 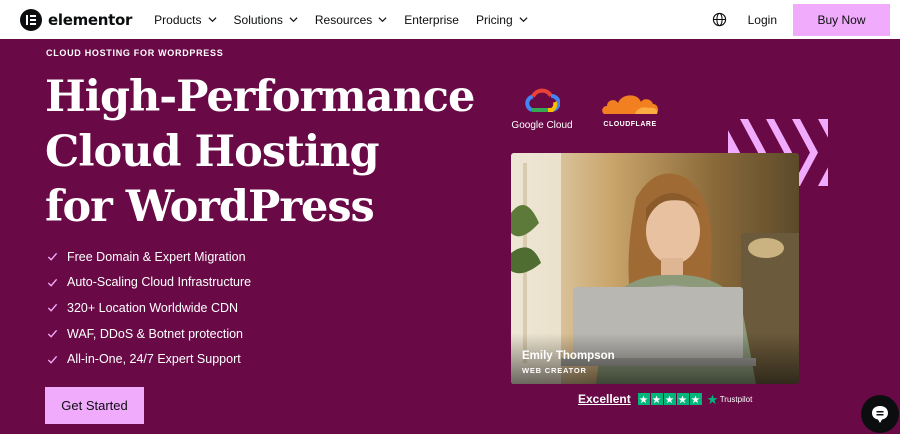 I want to click on feature-text: WAF, DDoS & Botnet protection, so click(x=155, y=333).